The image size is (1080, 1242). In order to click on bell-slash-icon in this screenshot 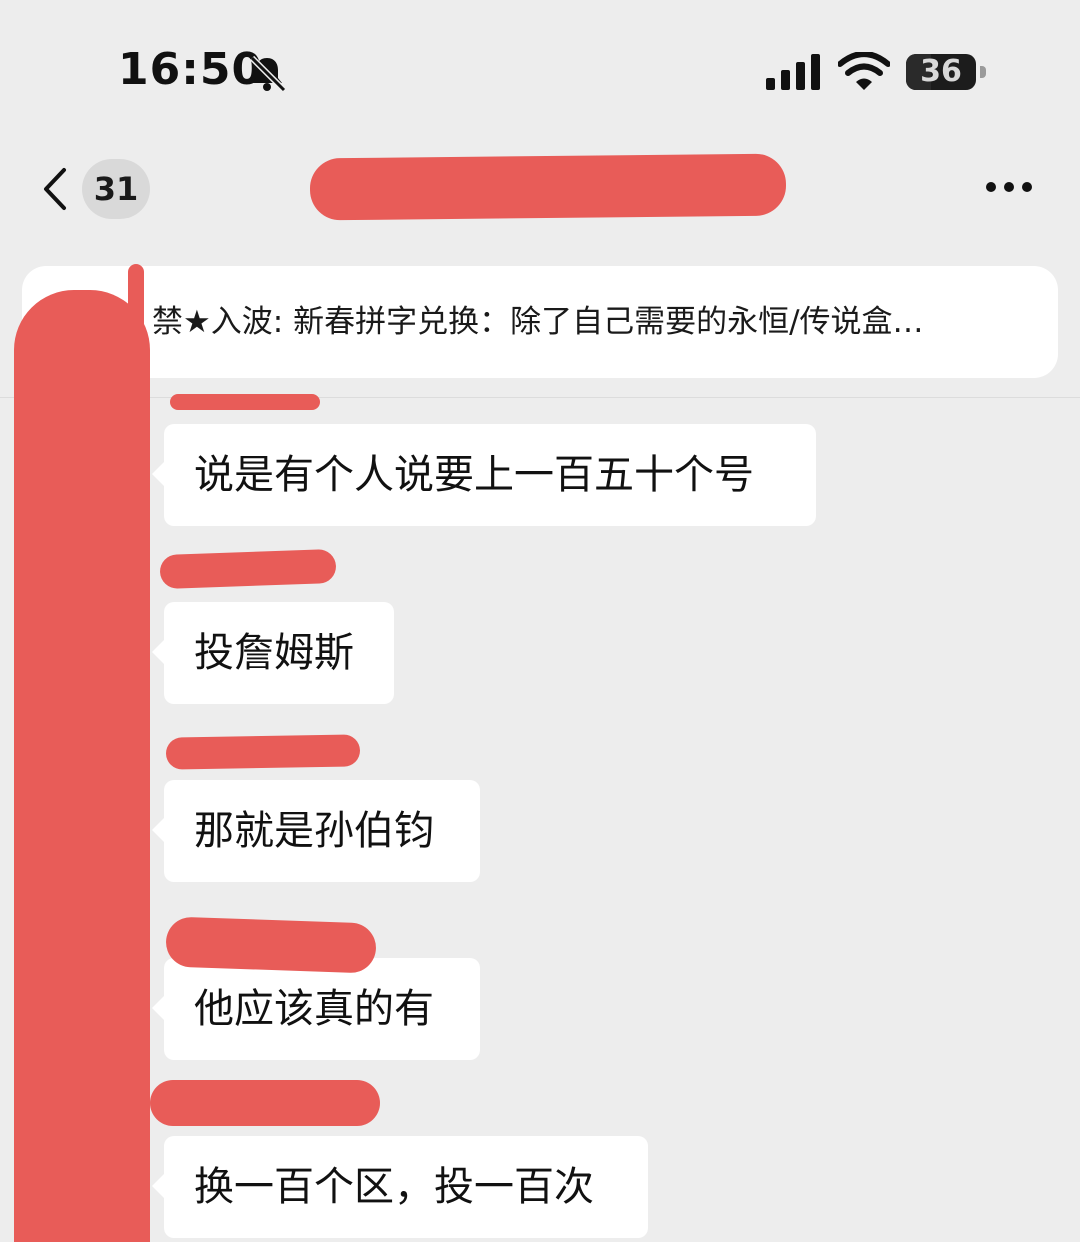, I will do `click(268, 74)`.